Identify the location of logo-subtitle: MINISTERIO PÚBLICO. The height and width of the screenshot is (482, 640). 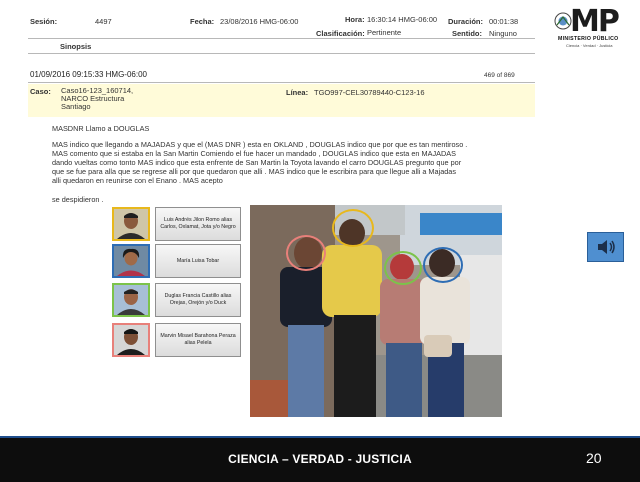
(588, 39).